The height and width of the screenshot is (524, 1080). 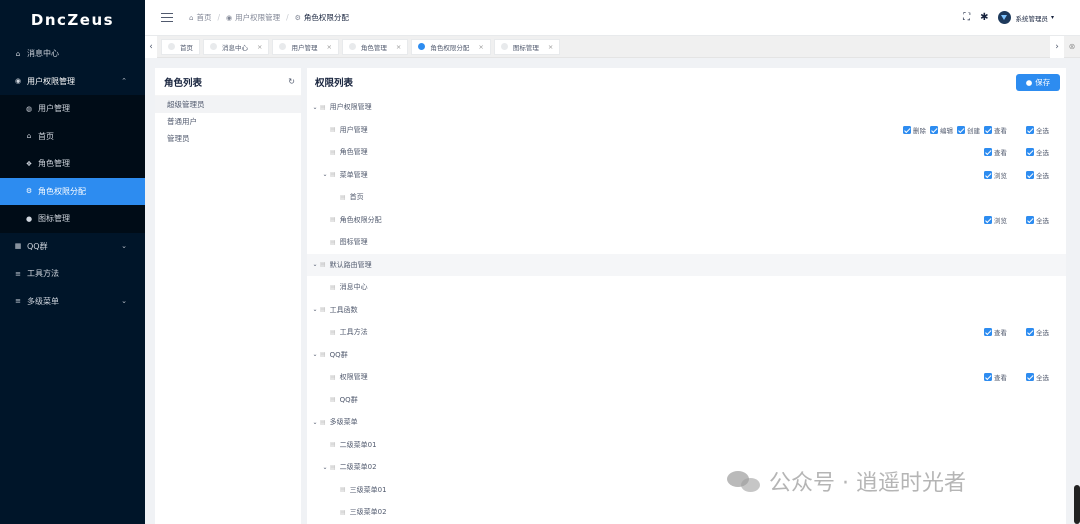 I want to click on tree-node: ▤ 三级菜单01, so click(x=363, y=490).